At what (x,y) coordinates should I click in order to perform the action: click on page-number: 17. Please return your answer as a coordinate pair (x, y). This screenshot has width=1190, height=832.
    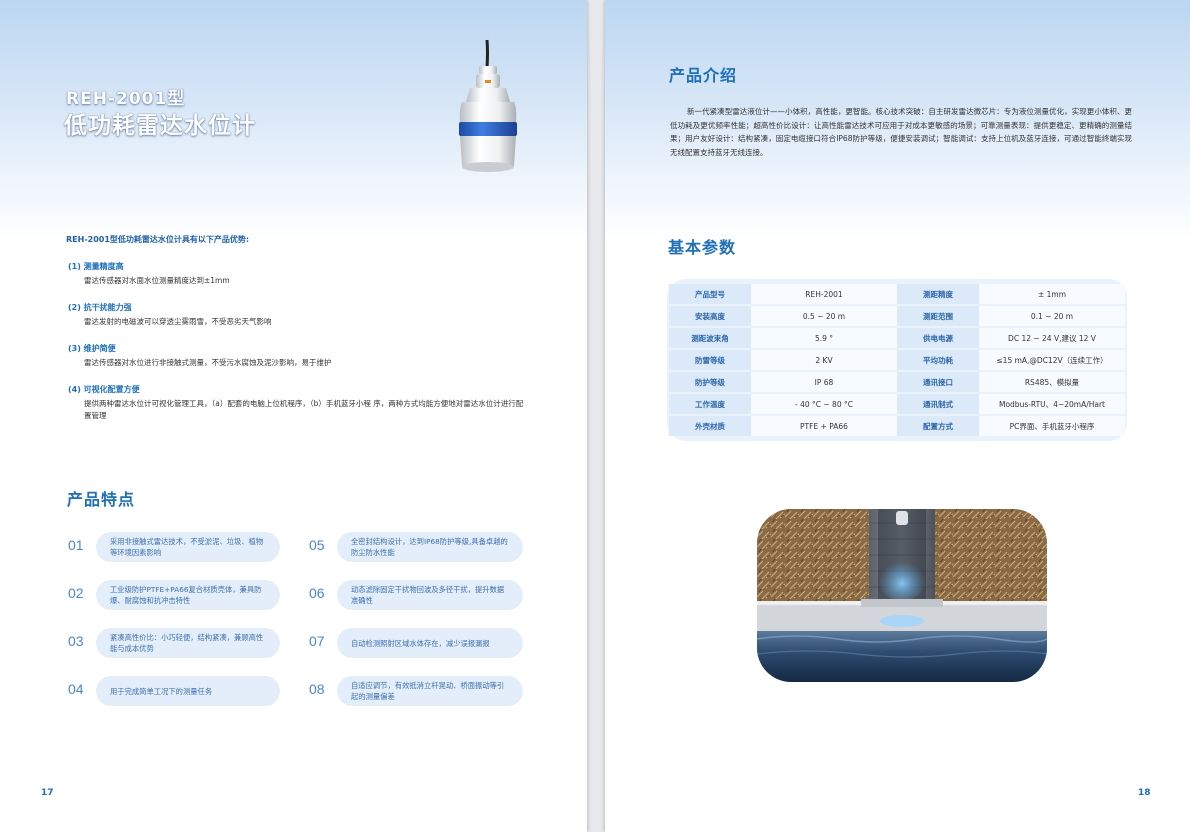
    Looking at the image, I should click on (47, 793).